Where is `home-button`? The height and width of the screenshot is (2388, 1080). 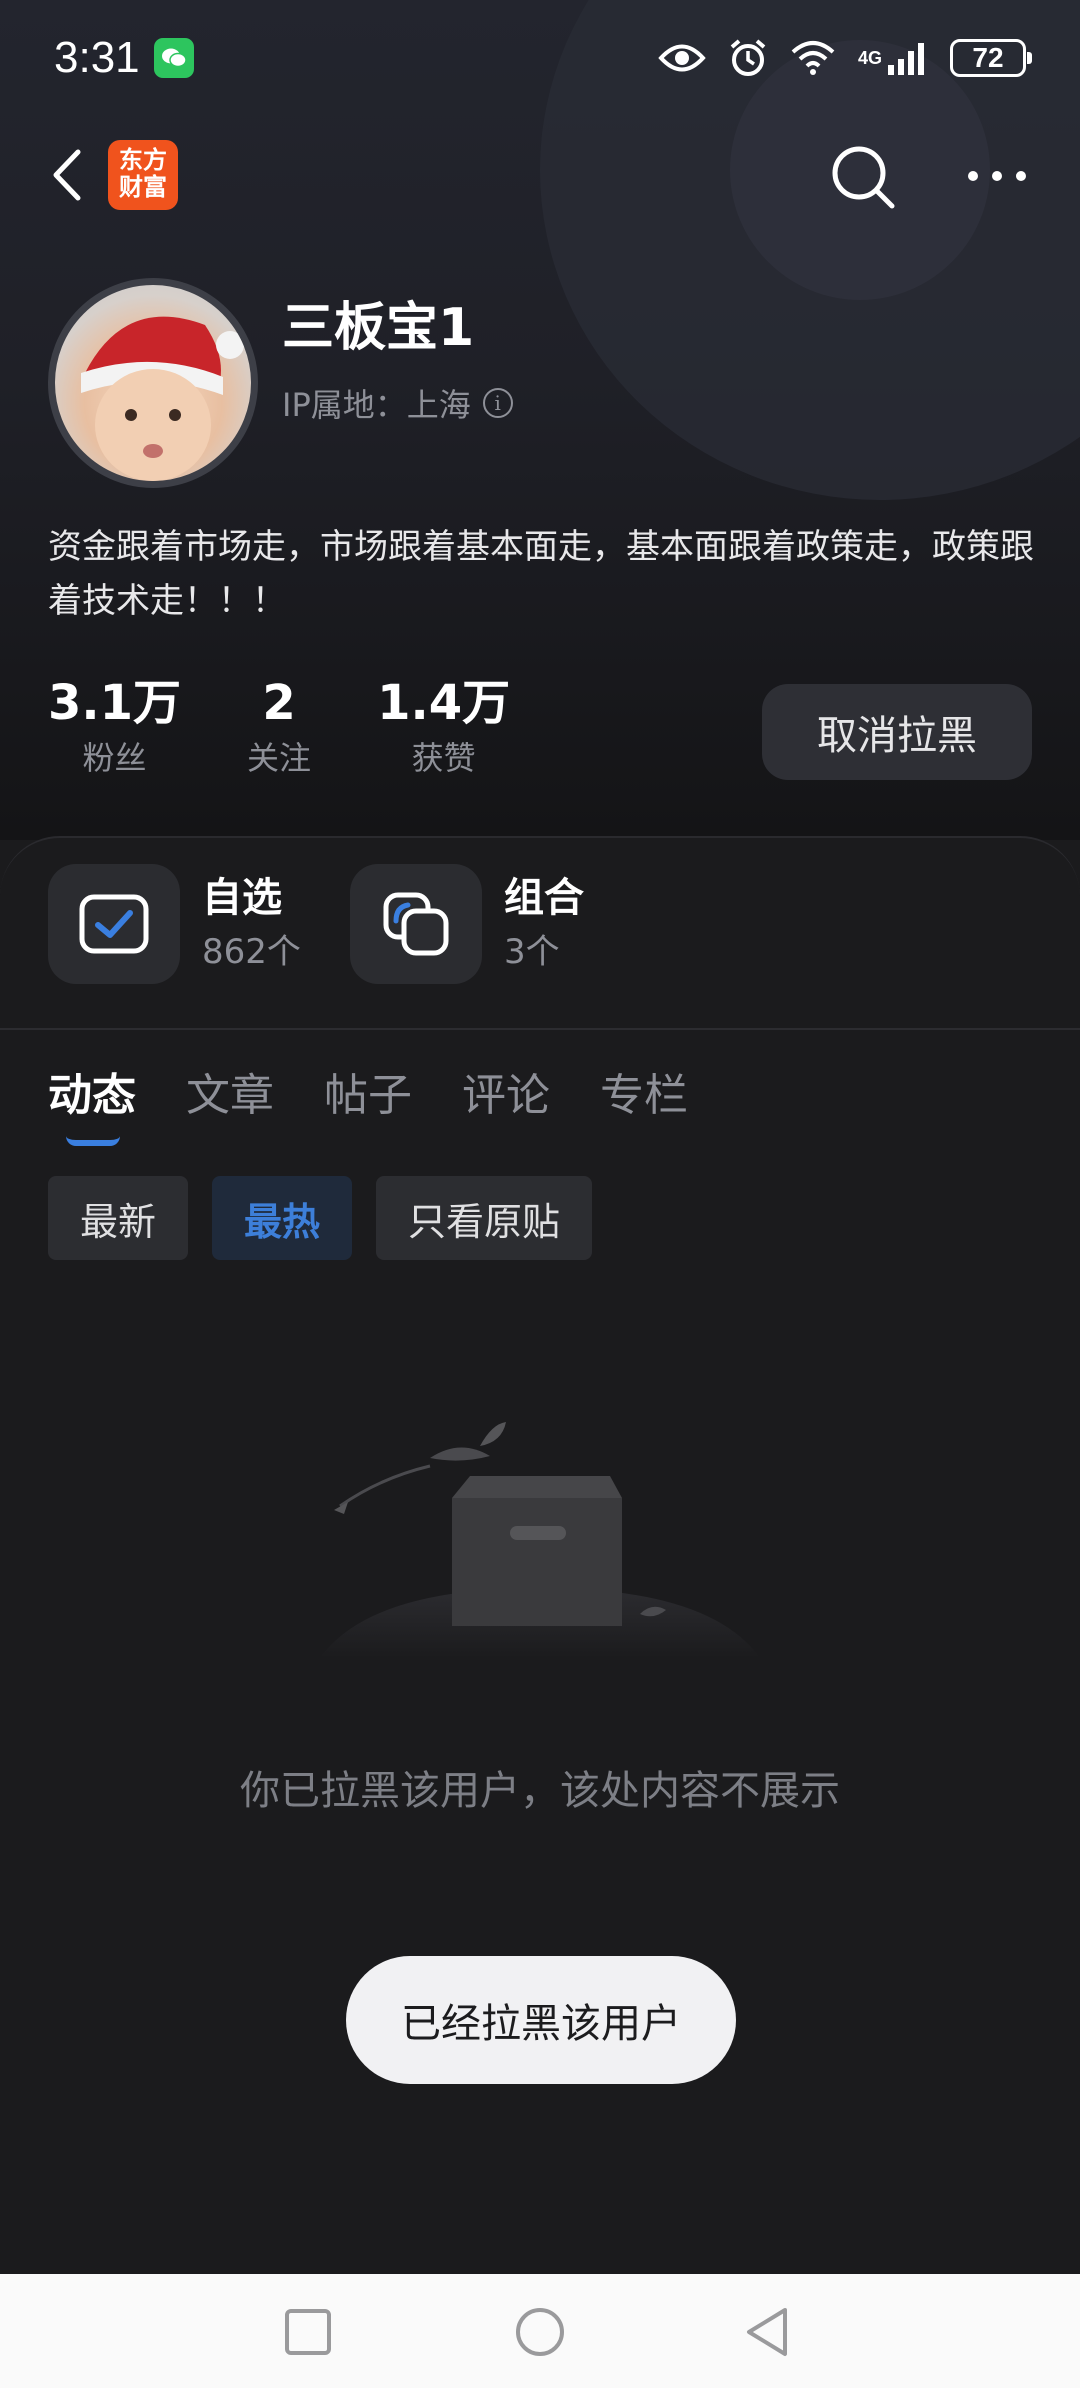
home-button is located at coordinates (540, 2332).